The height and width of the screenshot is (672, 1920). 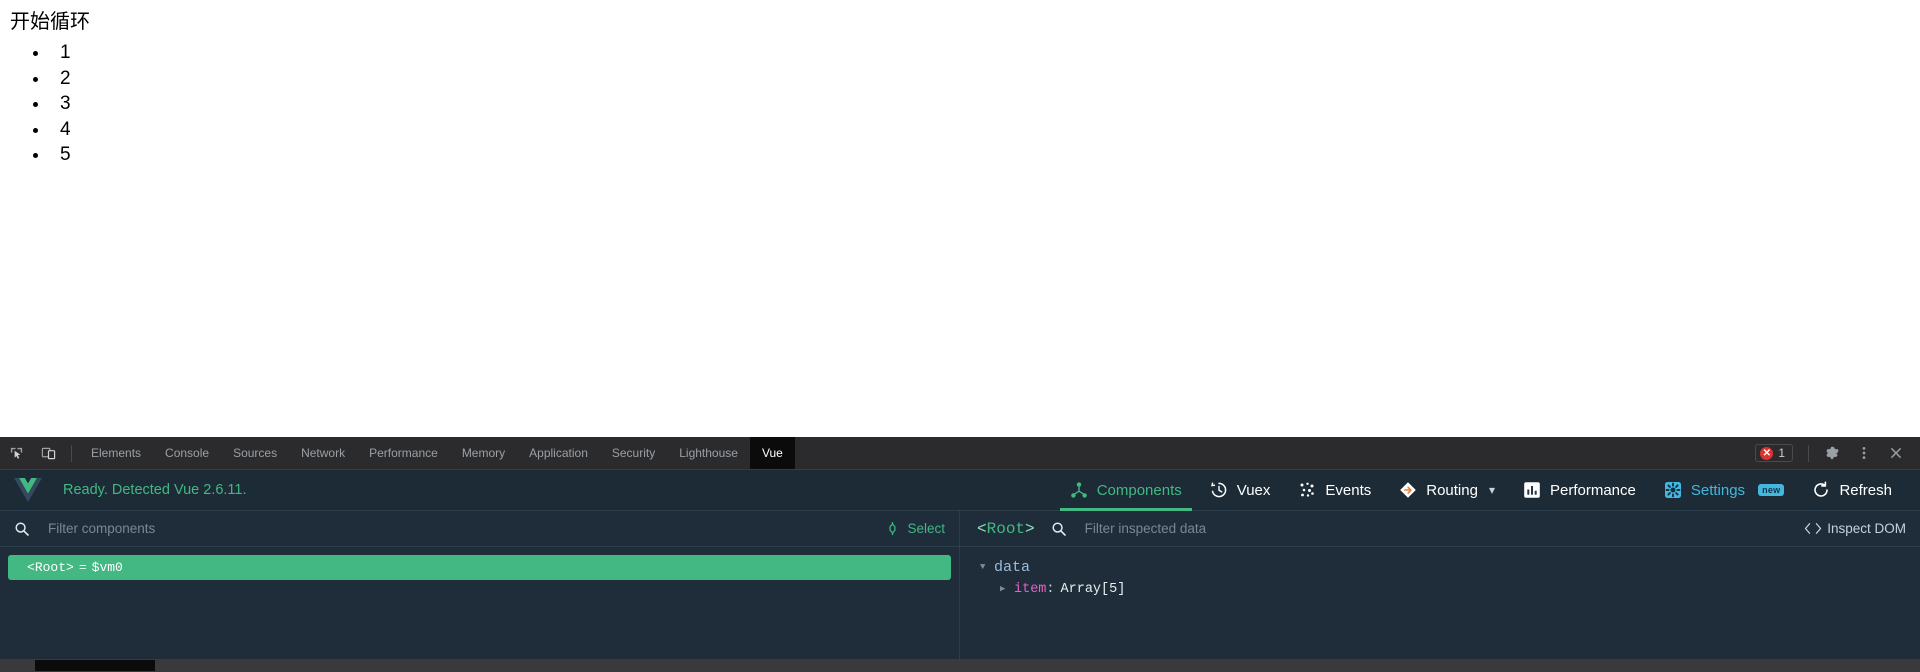 What do you see at coordinates (926, 528) in the screenshot?
I see `select-label: Select` at bounding box center [926, 528].